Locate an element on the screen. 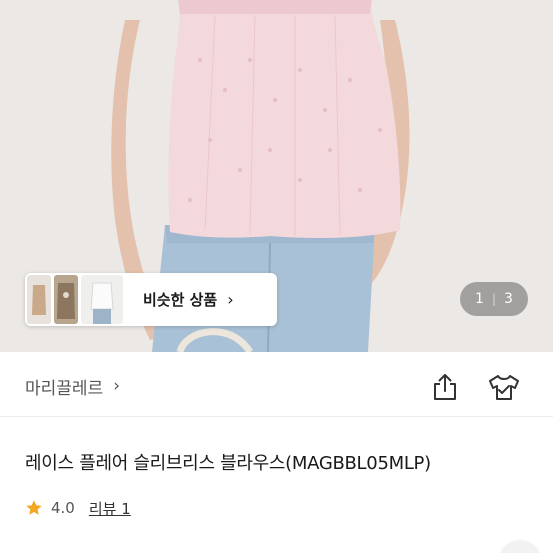 This screenshot has height=553, width=553. share-icon is located at coordinates (445, 387).